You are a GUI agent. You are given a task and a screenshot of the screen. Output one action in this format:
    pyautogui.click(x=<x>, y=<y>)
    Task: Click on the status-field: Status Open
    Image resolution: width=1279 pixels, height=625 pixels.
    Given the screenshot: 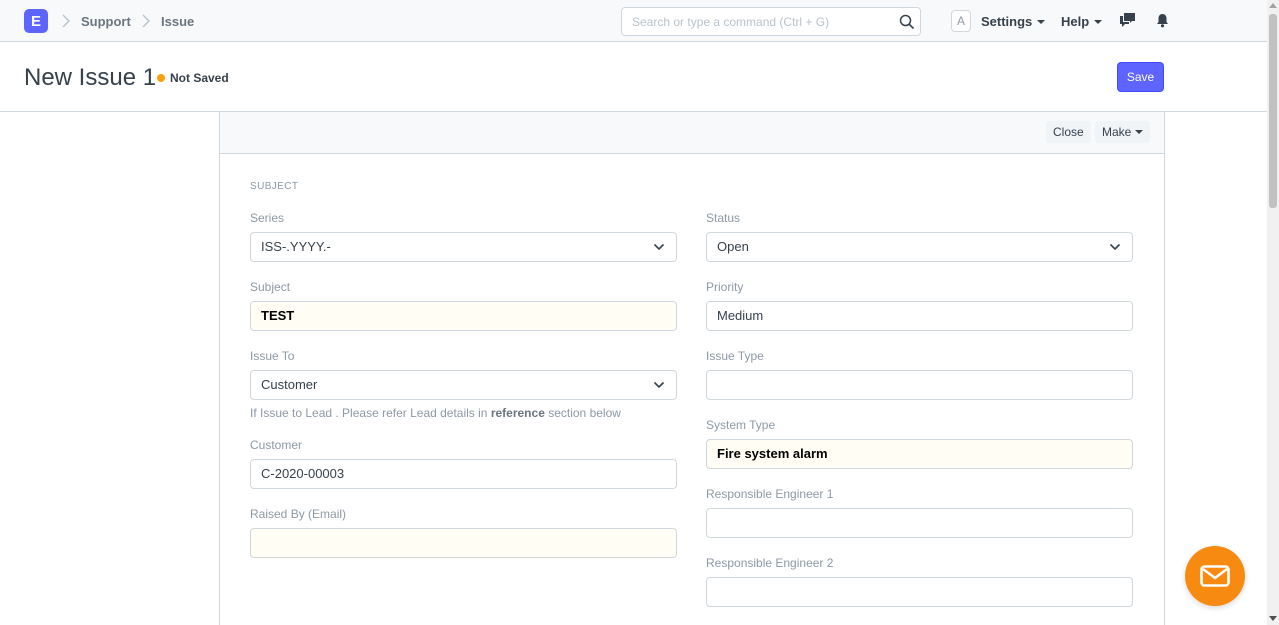 What is the action you would take?
    pyautogui.click(x=919, y=236)
    